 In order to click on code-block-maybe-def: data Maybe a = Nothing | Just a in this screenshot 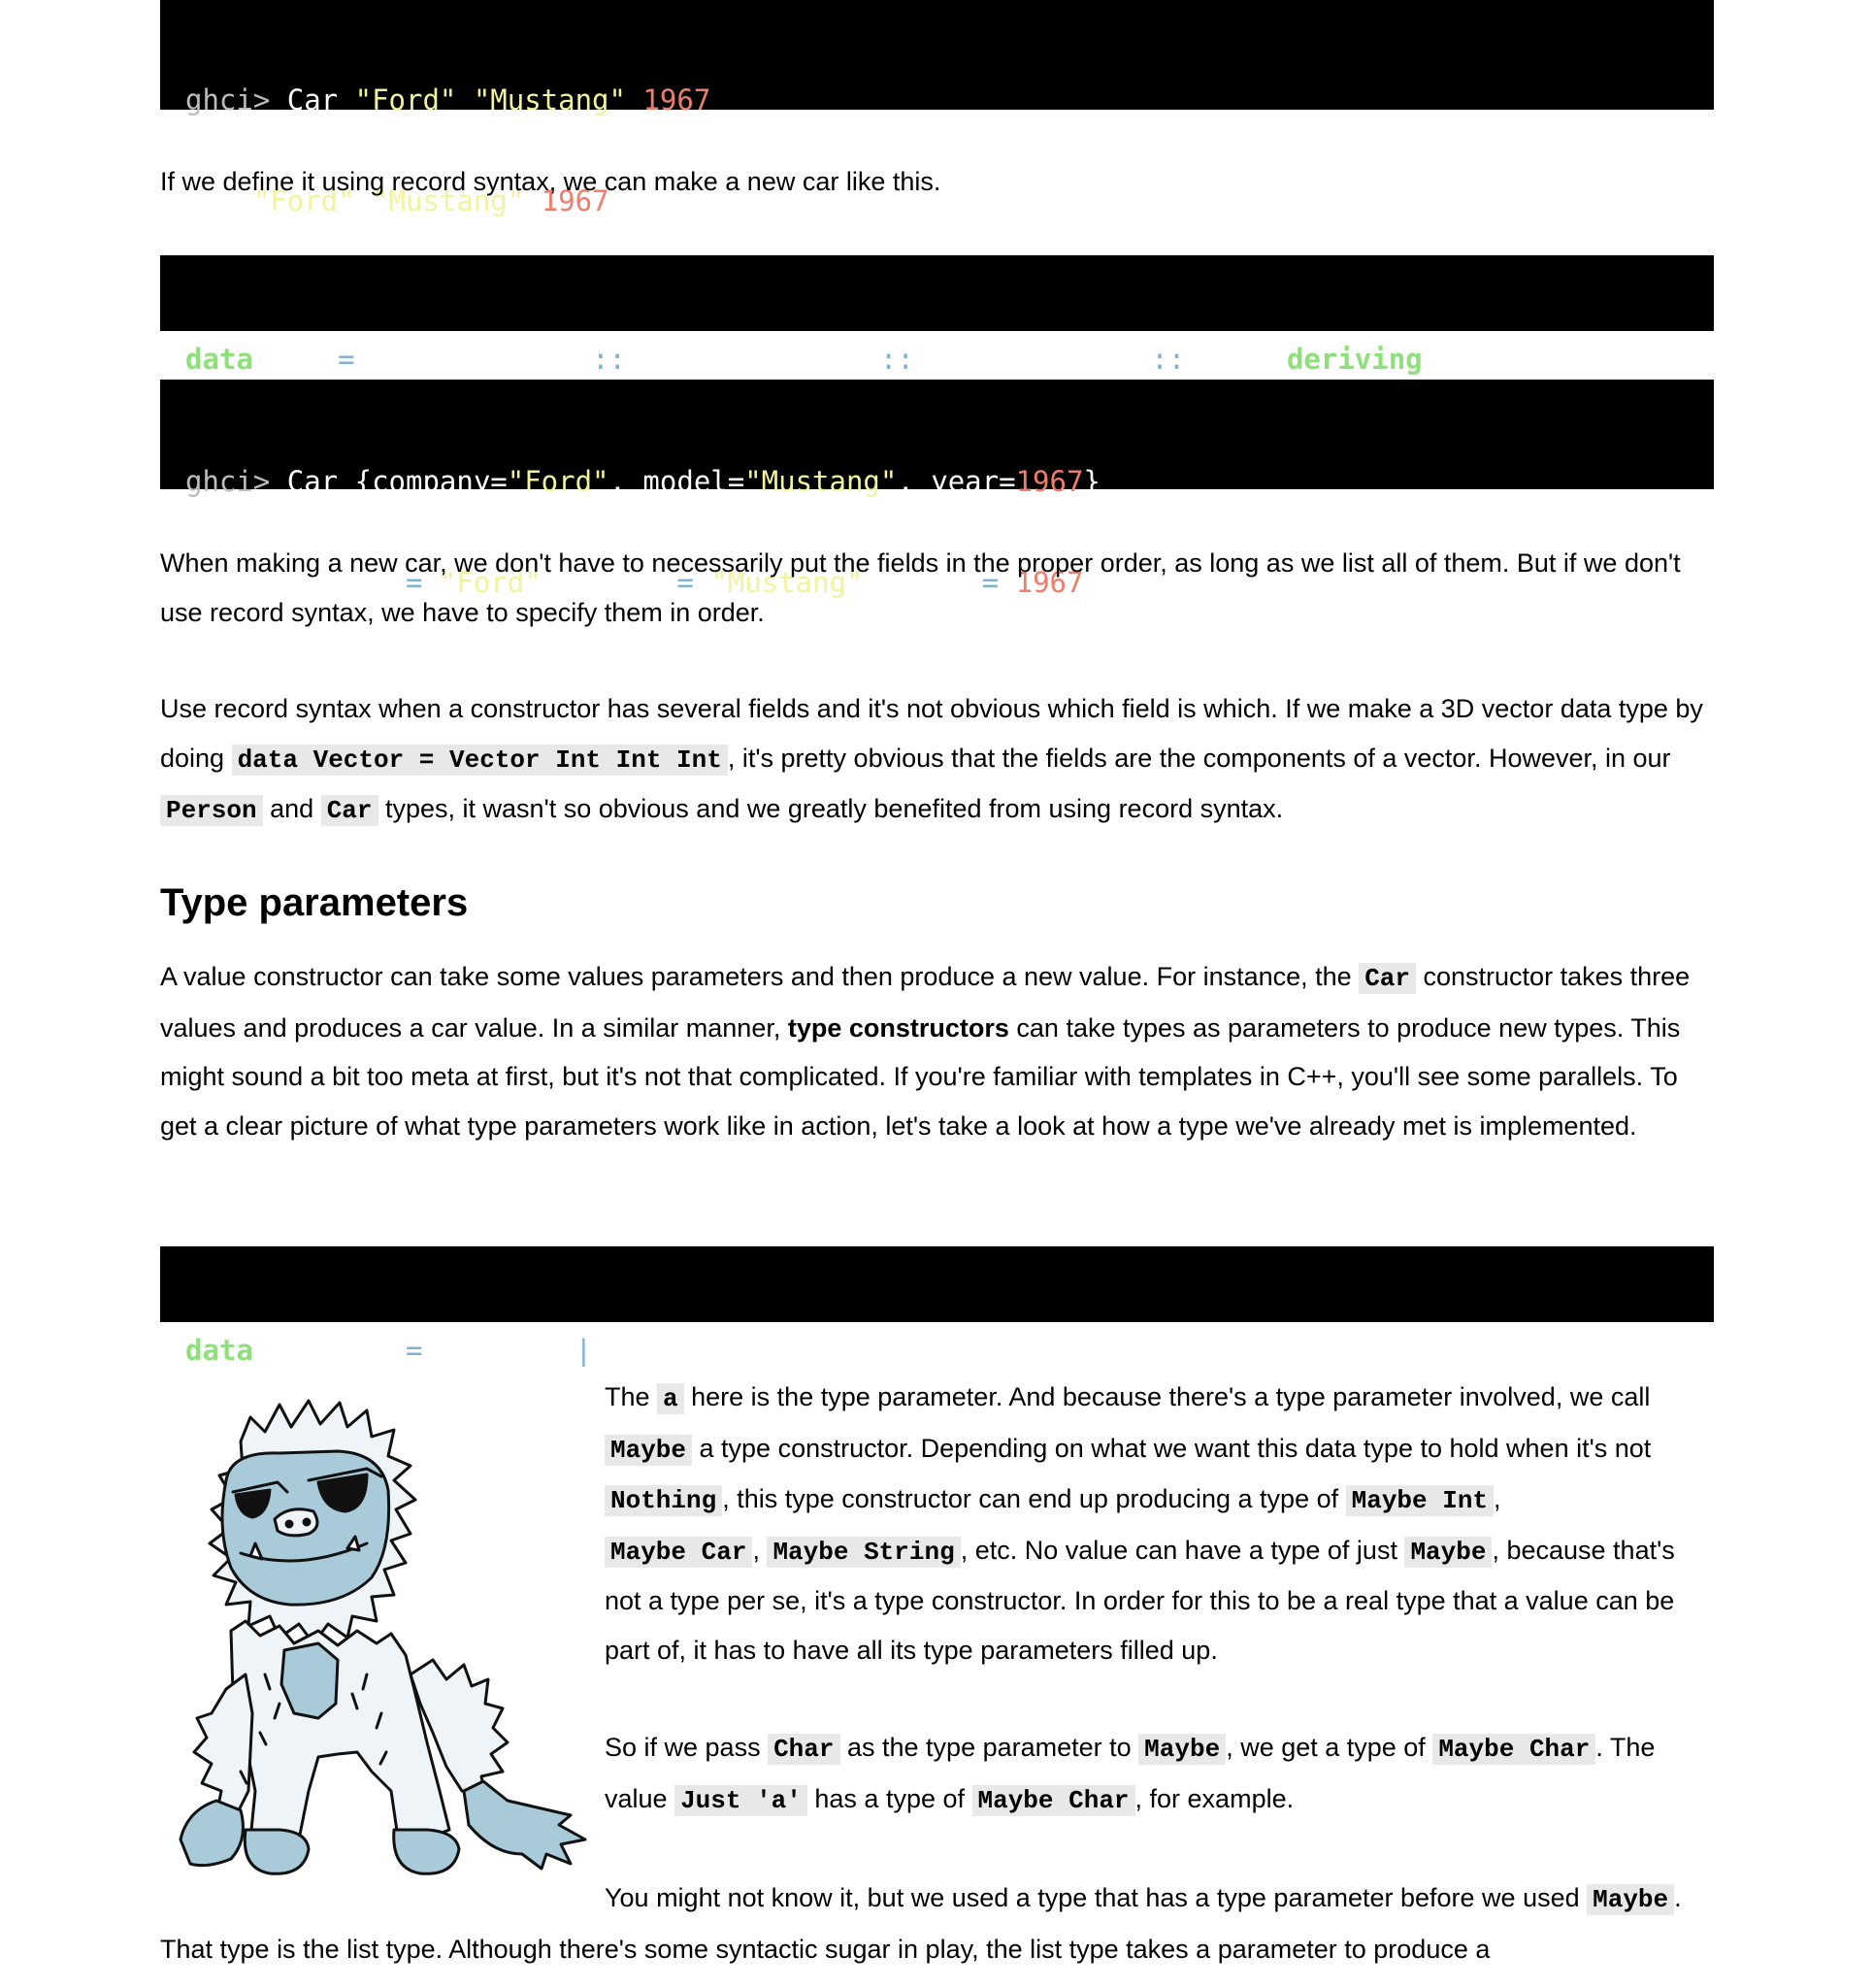, I will do `click(937, 1307)`.